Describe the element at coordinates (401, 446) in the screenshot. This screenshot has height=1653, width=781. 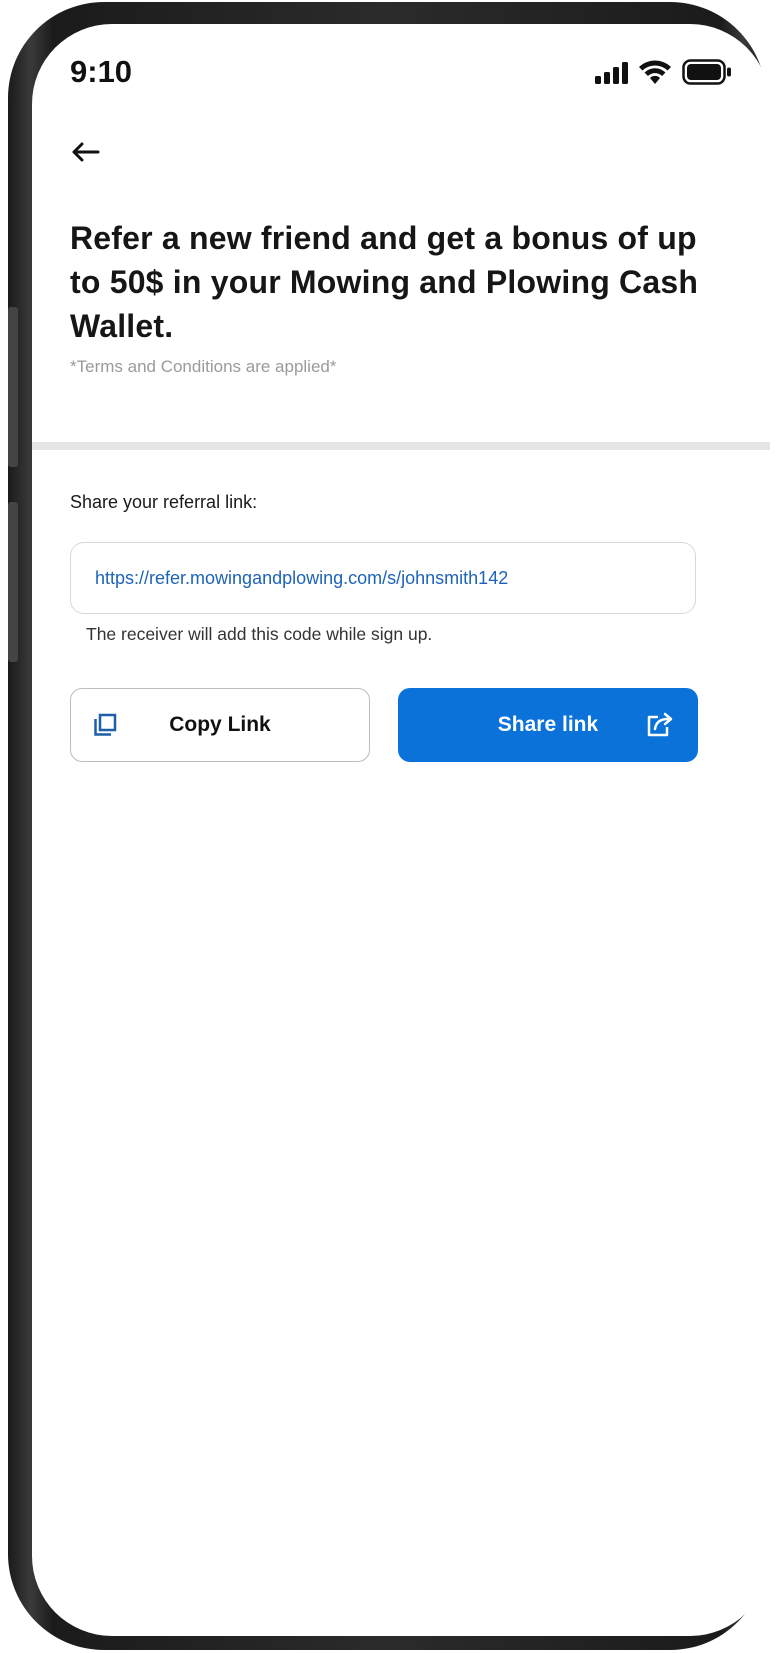
I see `section-divider` at that location.